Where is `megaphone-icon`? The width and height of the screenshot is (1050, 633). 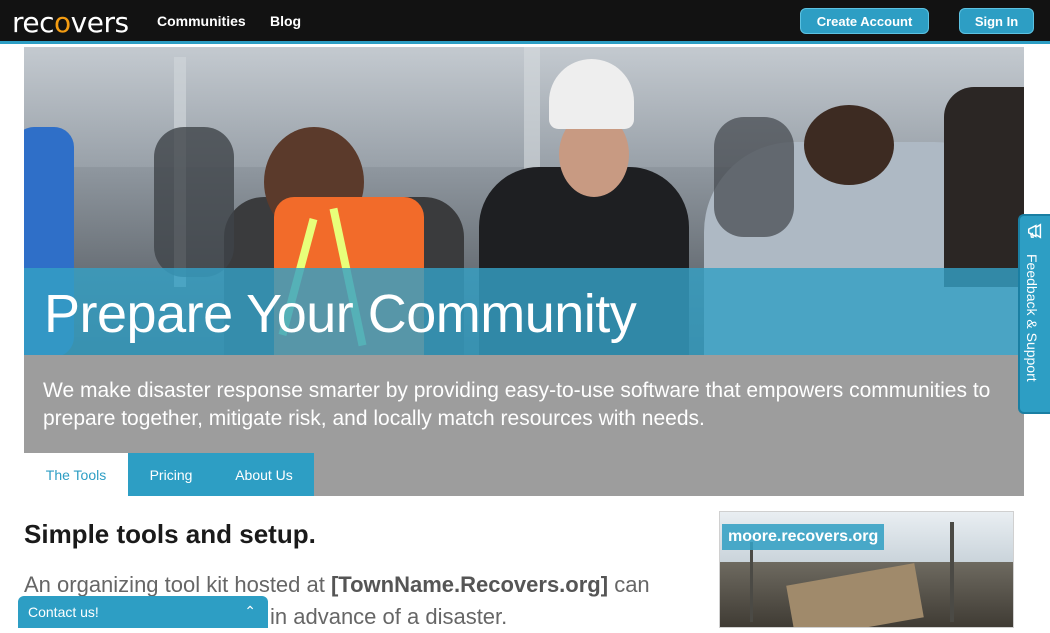 megaphone-icon is located at coordinates (1034, 231).